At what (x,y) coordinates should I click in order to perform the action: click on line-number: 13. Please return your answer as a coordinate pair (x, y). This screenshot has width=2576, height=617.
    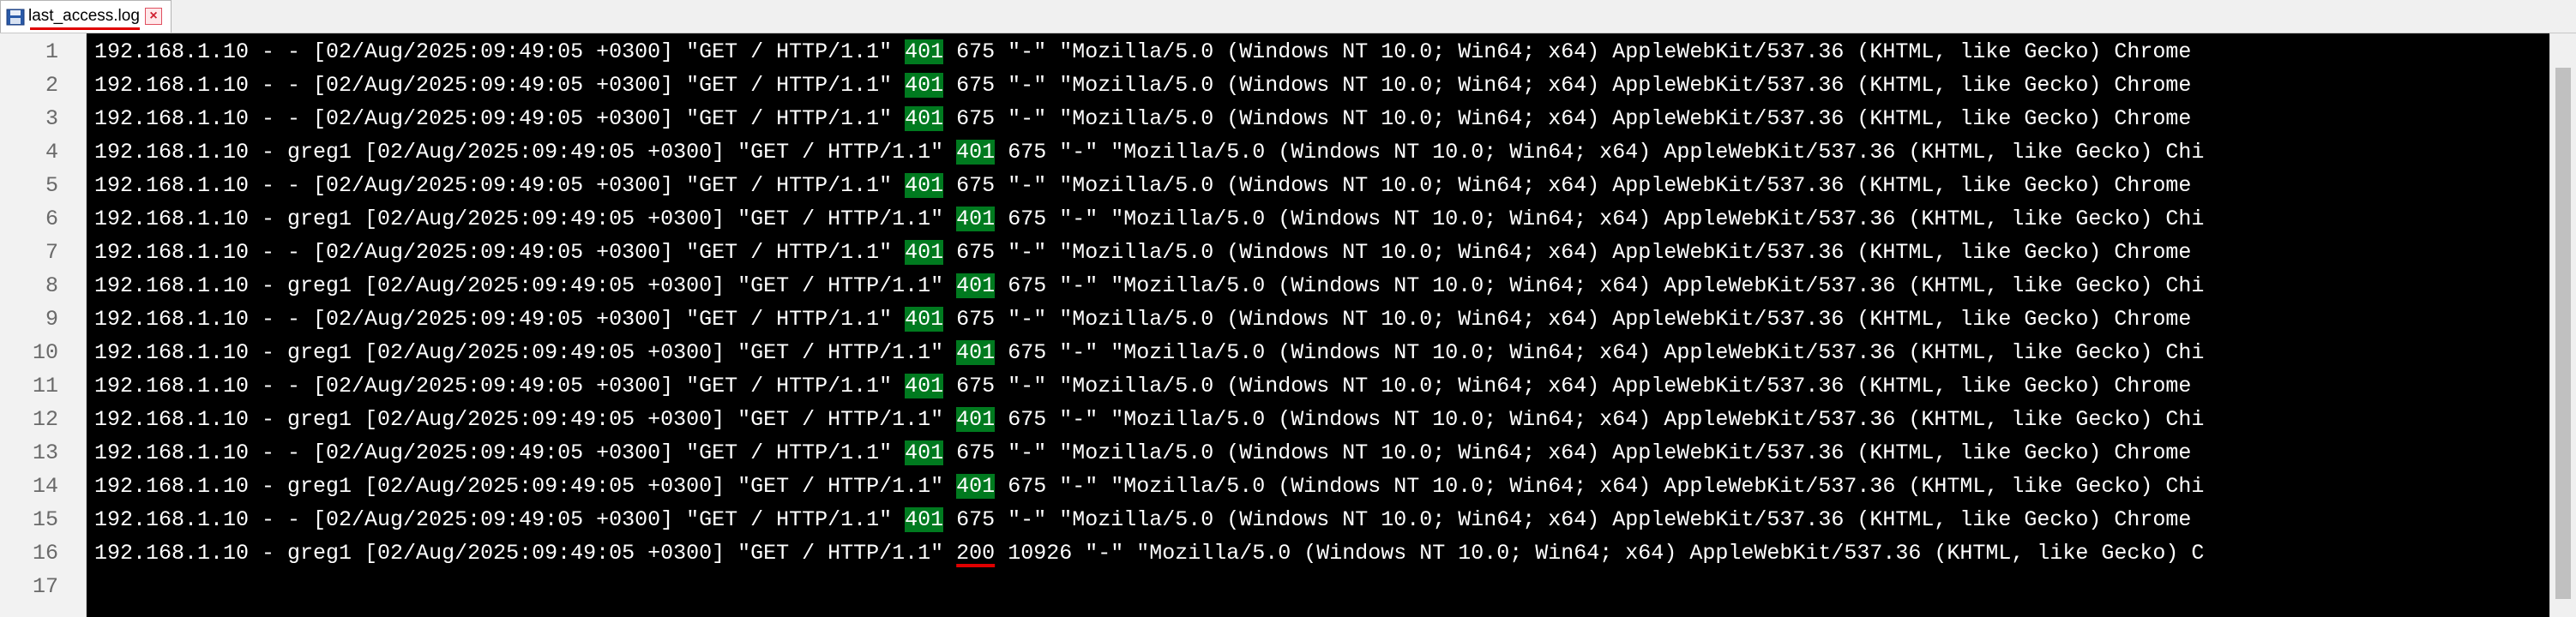
    Looking at the image, I should click on (45, 452).